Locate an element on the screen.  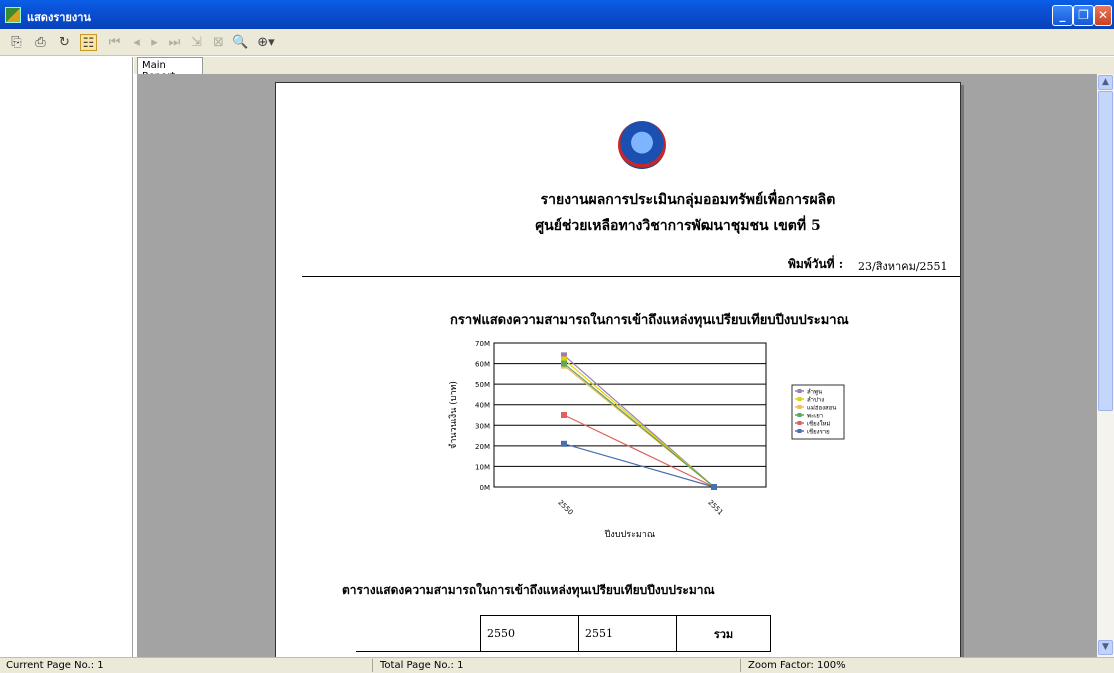
scroll-thumb is located at coordinates (1105, 251).